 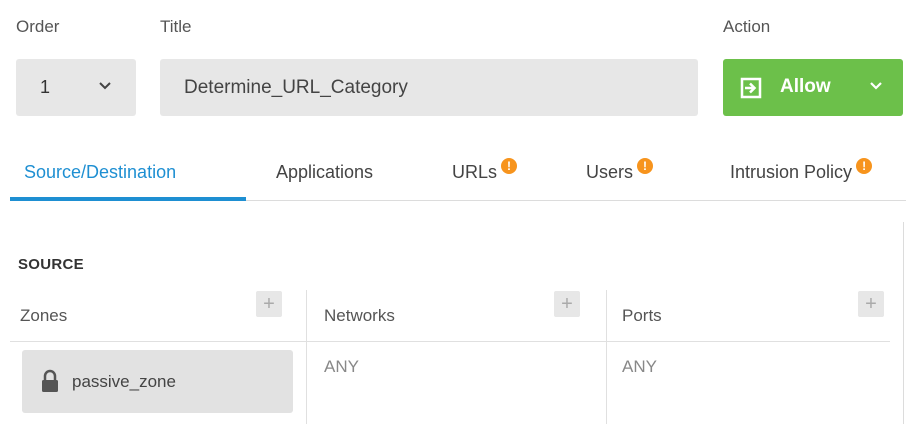 I want to click on tab-label: Users, so click(x=610, y=172).